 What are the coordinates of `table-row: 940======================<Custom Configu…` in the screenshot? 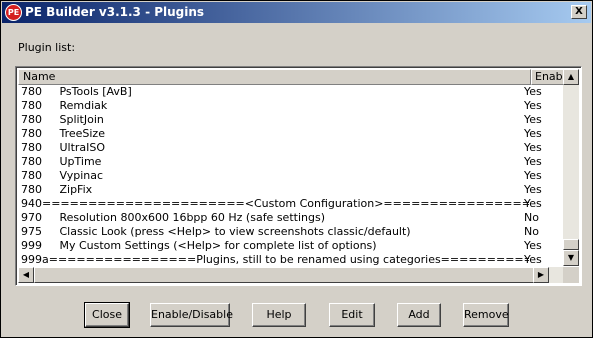 It's located at (291, 204).